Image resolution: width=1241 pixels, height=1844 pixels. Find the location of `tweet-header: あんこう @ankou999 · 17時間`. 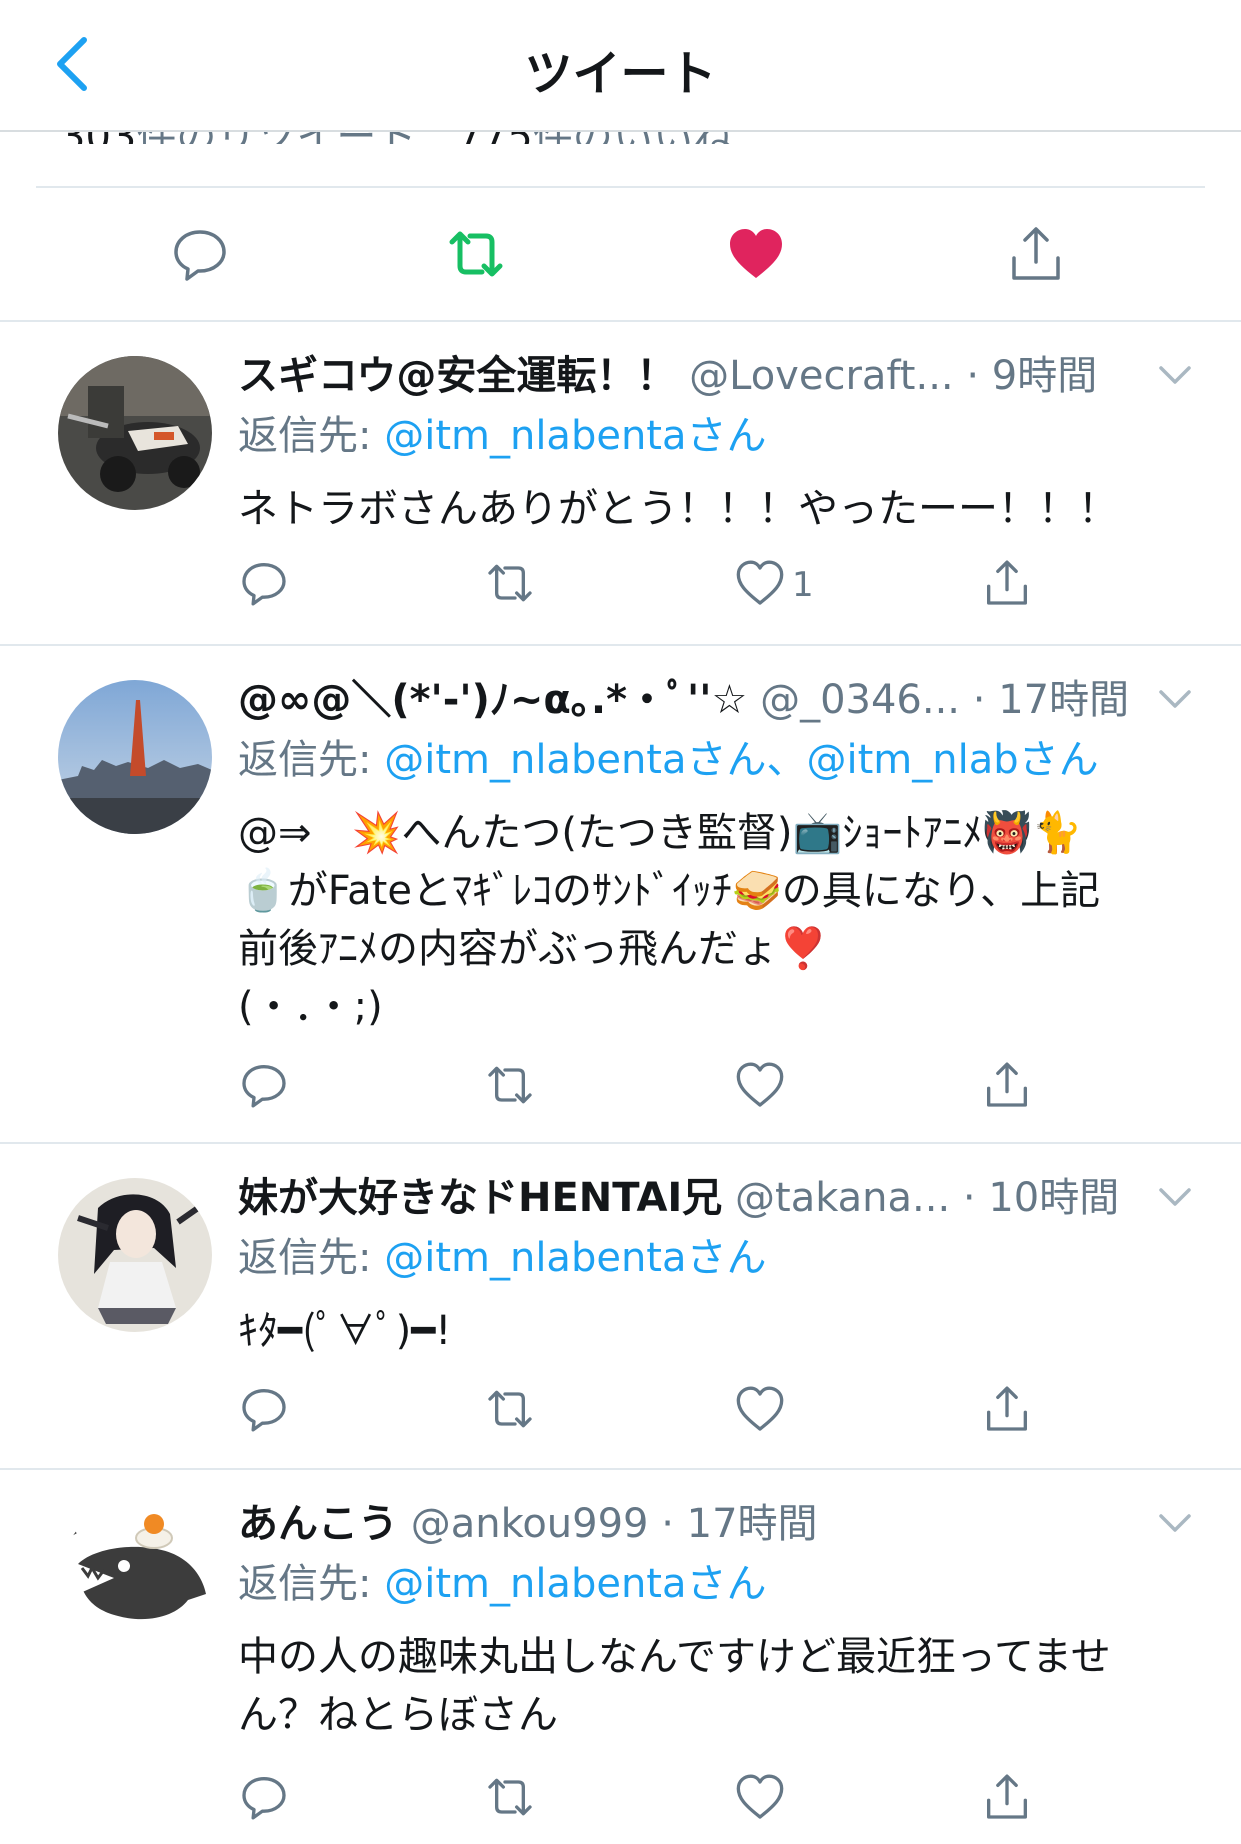

tweet-header: あんこう @ankou999 · 17時間 is located at coordinates (689, 1524).